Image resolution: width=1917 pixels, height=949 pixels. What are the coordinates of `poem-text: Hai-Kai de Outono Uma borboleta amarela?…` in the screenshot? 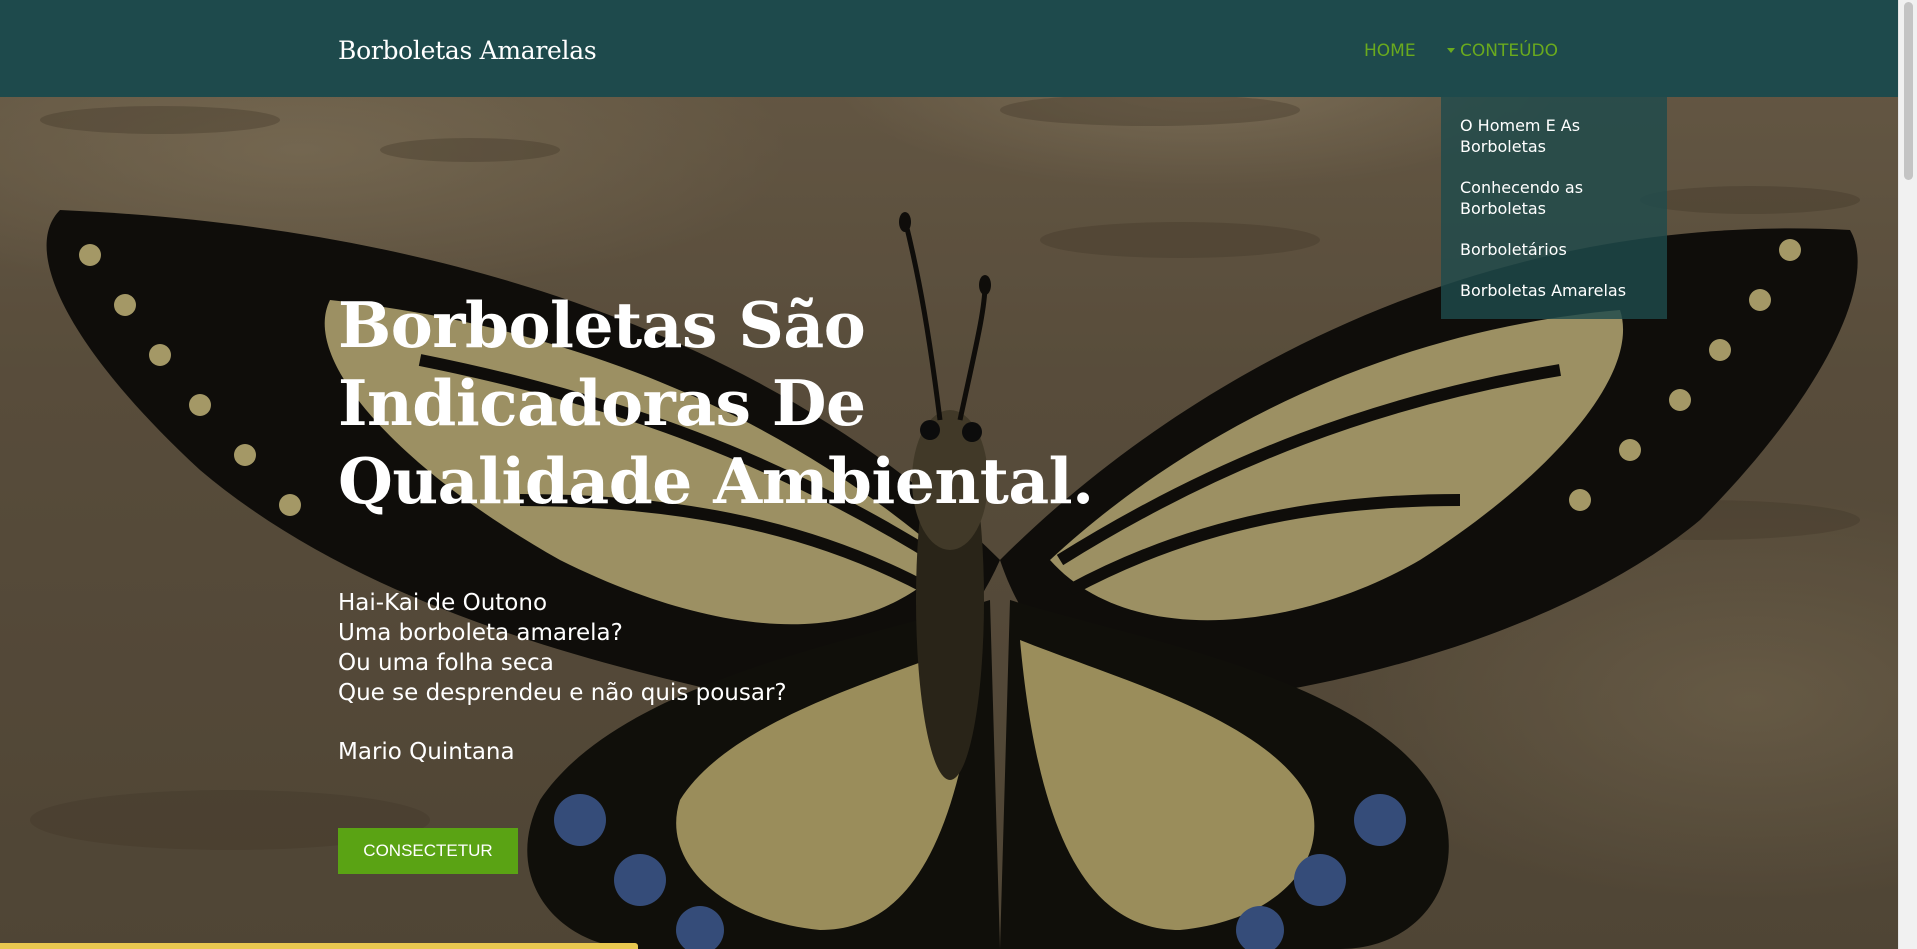 It's located at (562, 648).